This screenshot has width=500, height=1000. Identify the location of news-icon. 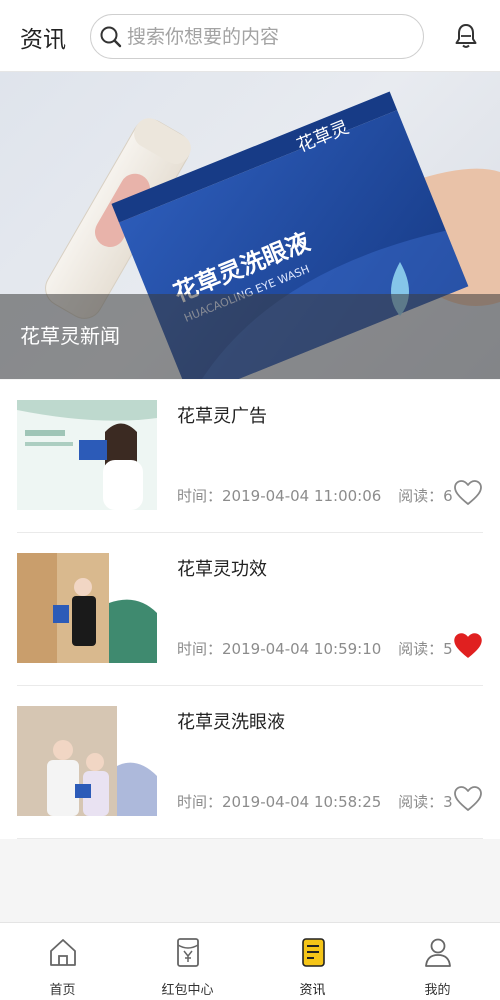
(313, 952).